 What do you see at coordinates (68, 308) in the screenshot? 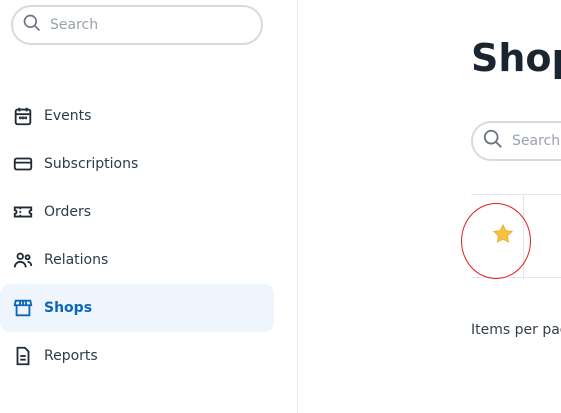
I see `sidebar-item-label: Shops` at bounding box center [68, 308].